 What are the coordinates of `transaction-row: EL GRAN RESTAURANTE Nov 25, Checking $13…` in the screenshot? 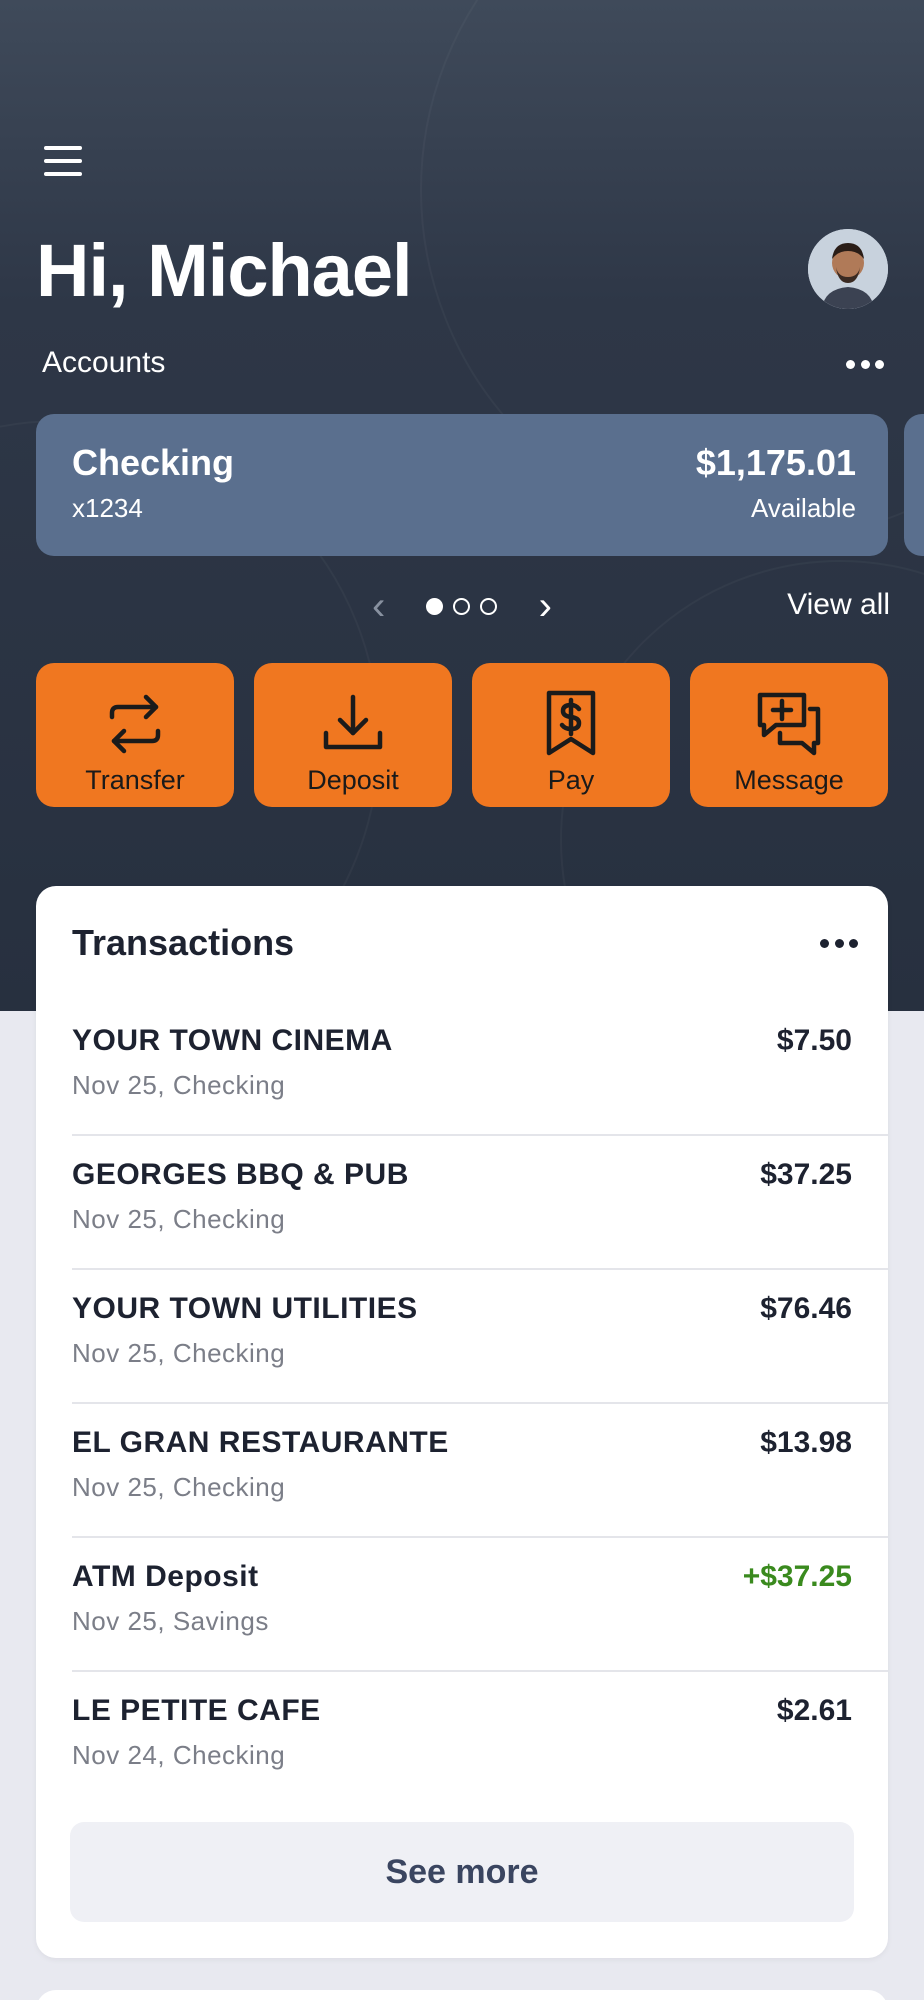 It's located at (480, 1471).